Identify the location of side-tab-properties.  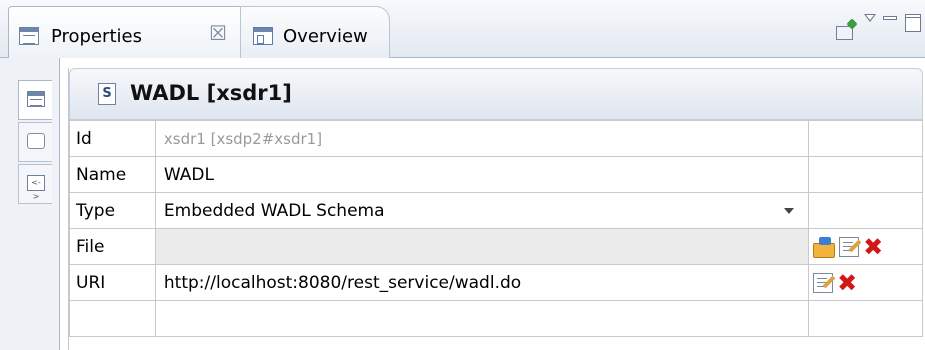
(35, 100).